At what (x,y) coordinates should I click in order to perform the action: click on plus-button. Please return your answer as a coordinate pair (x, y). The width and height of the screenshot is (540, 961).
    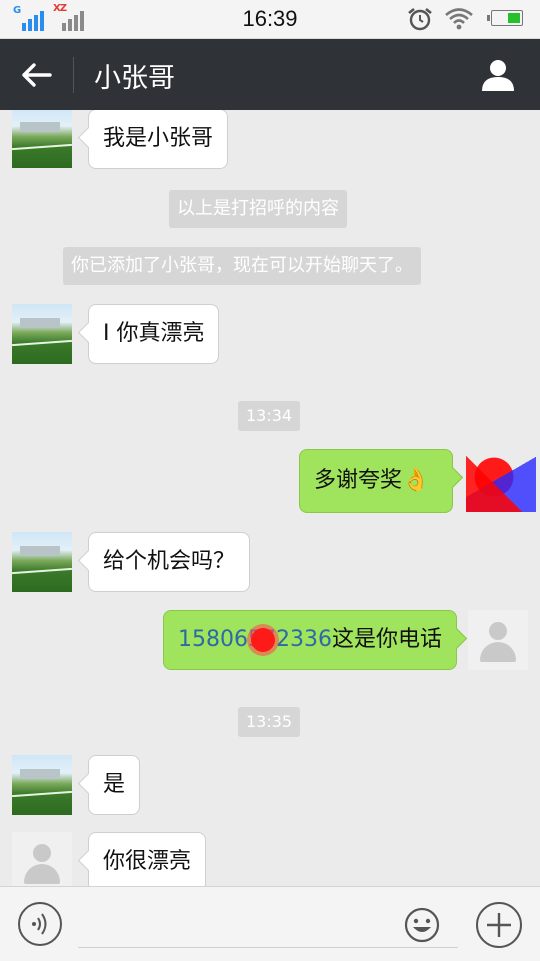
    Looking at the image, I should click on (499, 925).